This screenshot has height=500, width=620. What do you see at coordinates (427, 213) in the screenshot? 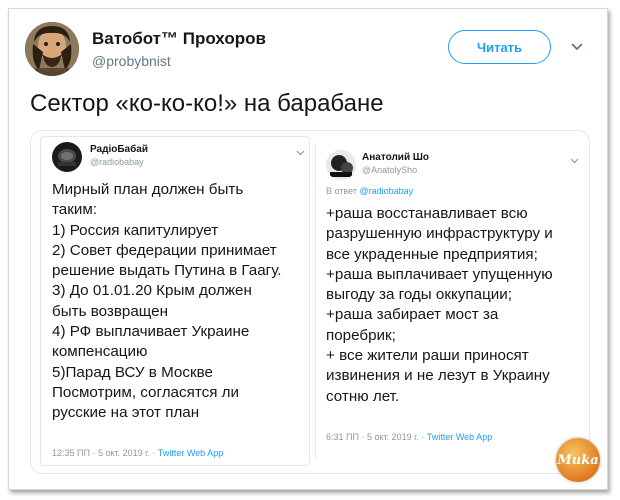
I see `text-line: +раша восстанавливает всю` at bounding box center [427, 213].